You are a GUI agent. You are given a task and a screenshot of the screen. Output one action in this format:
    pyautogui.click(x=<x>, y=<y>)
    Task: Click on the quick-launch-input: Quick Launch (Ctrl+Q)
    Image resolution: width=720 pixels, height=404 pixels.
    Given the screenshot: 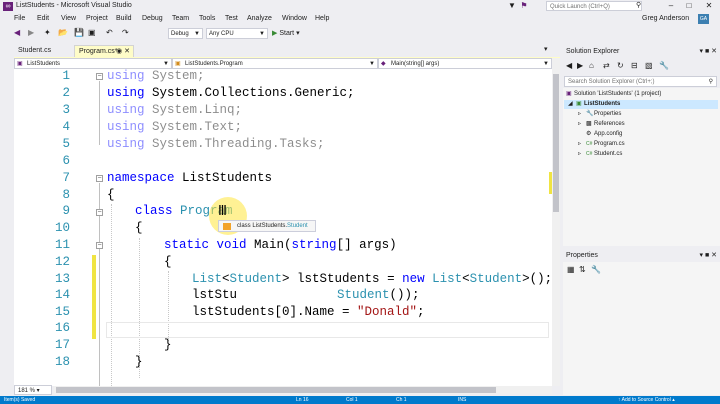 What is the action you would take?
    pyautogui.click(x=594, y=6)
    